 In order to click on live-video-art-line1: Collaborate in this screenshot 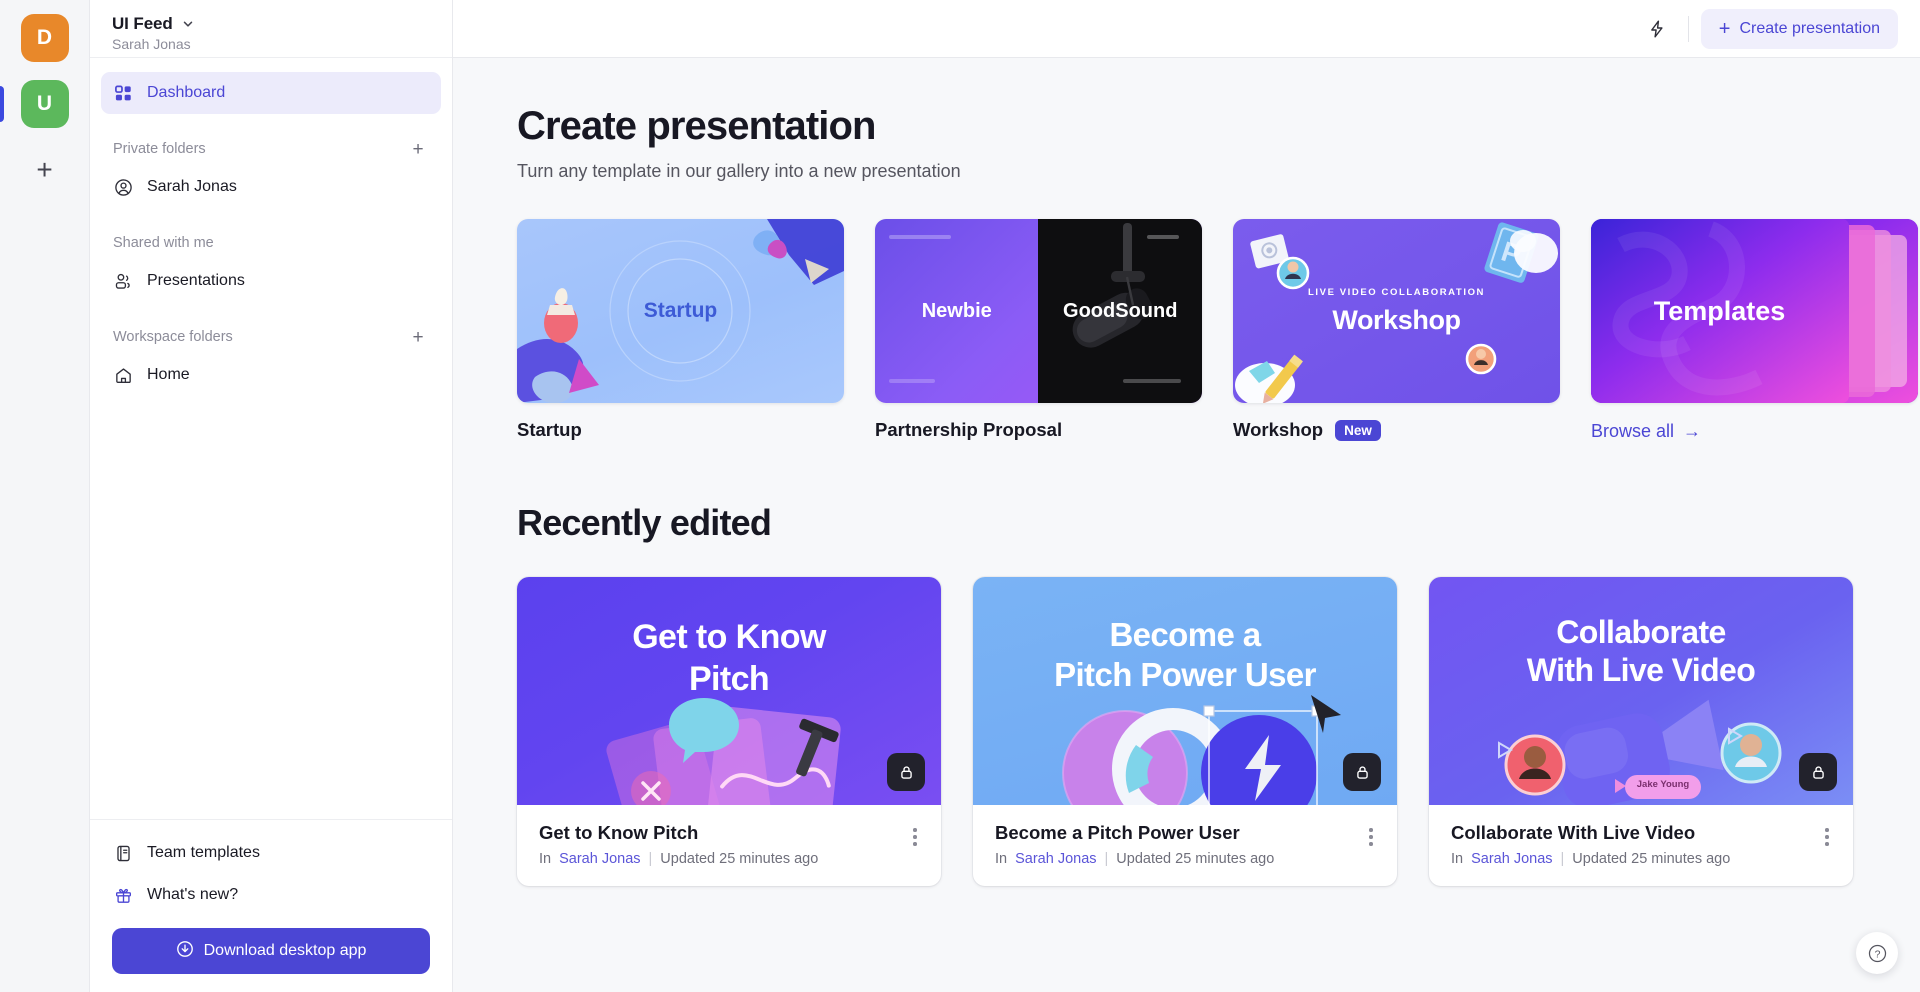, I will do `click(1641, 632)`.